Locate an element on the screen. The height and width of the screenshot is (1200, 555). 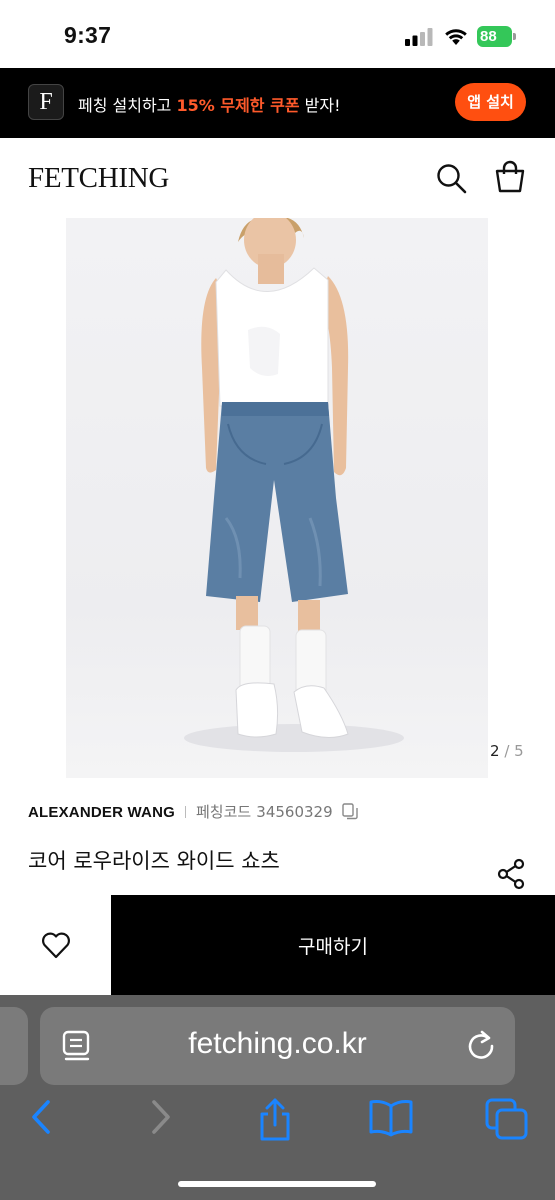
purchase-bar: 구매하기 is located at coordinates (277, 945).